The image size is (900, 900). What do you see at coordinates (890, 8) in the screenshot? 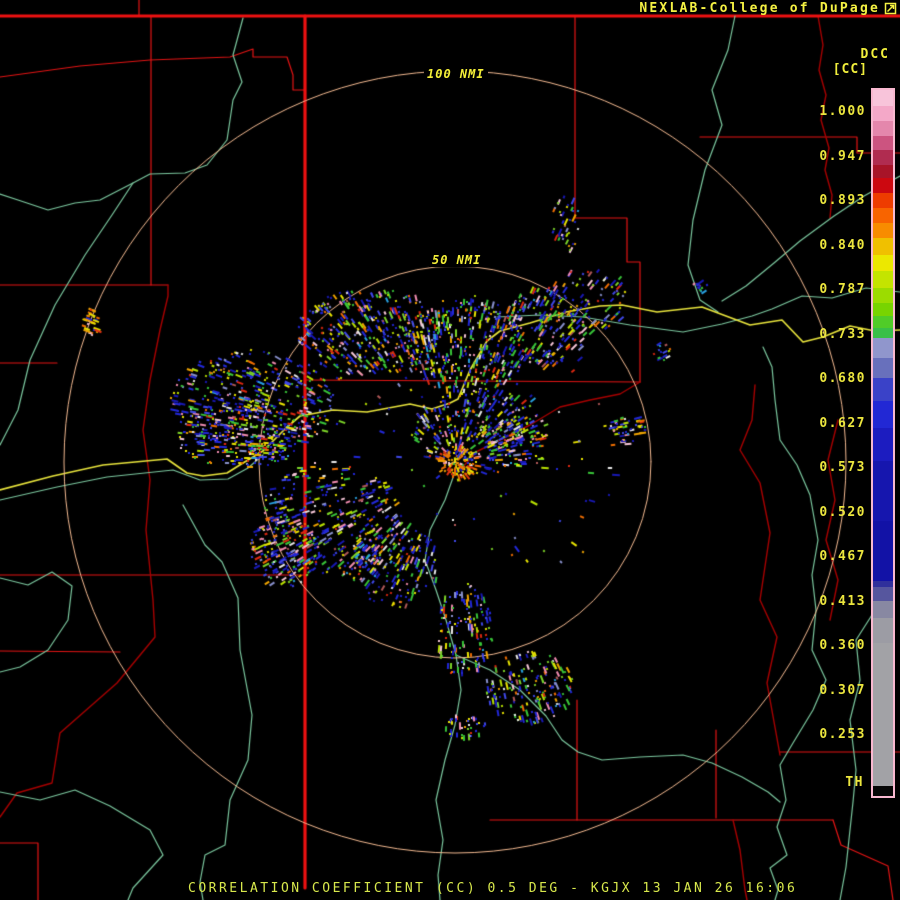
I see `external-link-icon` at bounding box center [890, 8].